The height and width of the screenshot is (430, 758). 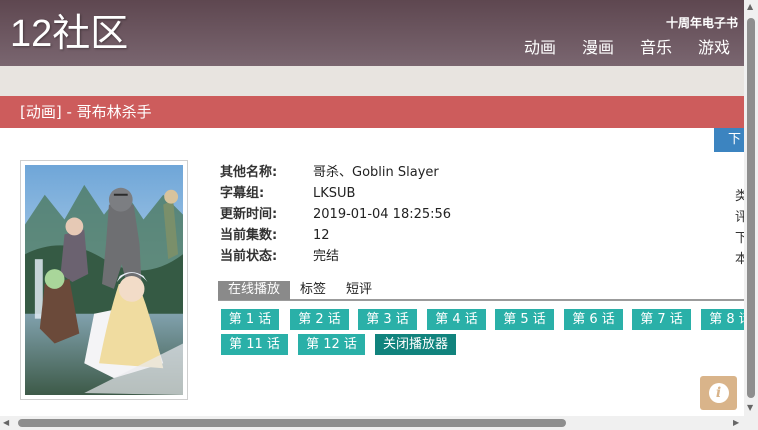 What do you see at coordinates (242, 193) in the screenshot?
I see `info-key-subgroup: 字幕组:` at bounding box center [242, 193].